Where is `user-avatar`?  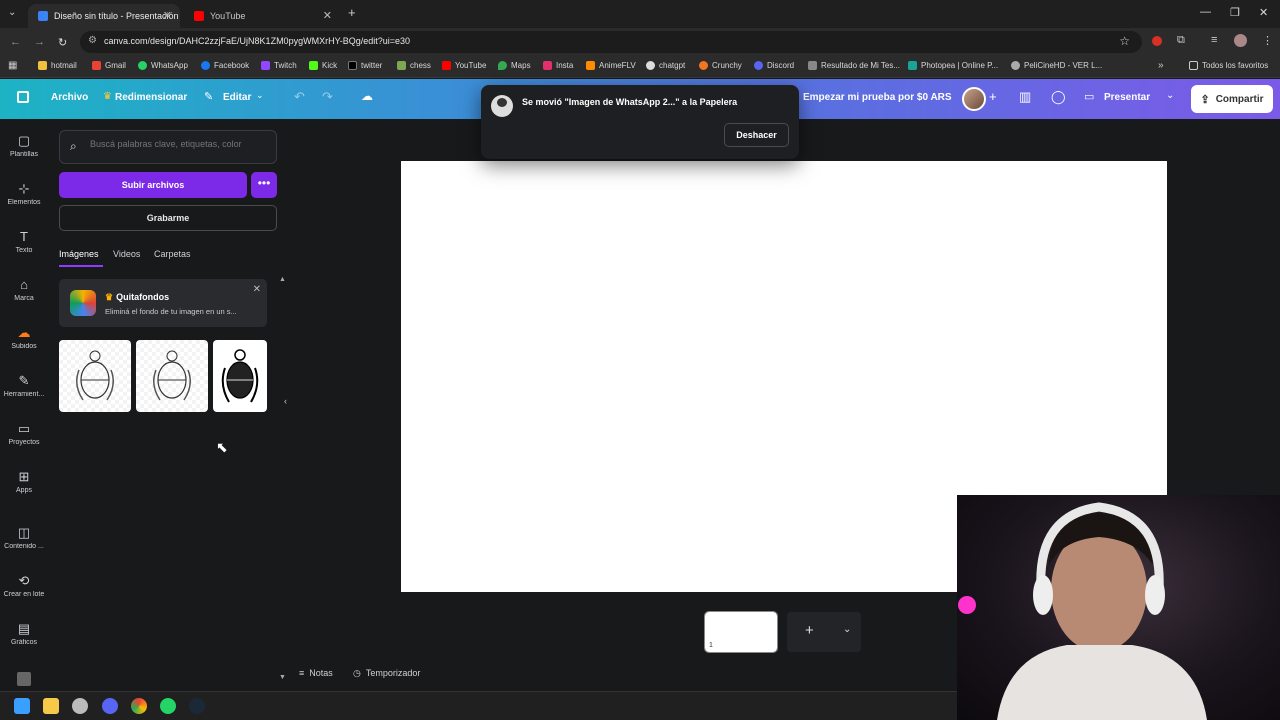
user-avatar is located at coordinates (974, 99).